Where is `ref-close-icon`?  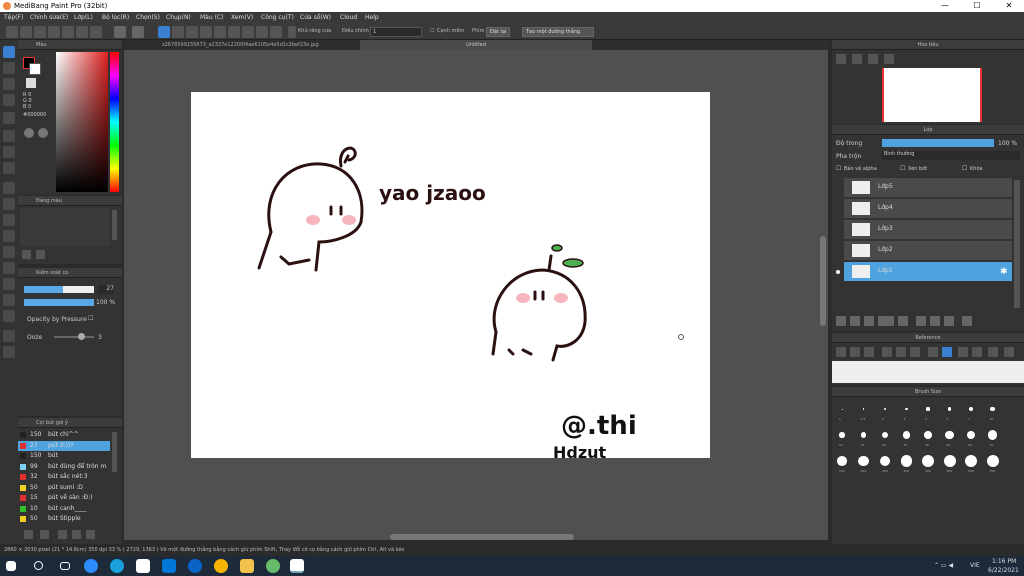
ref-close-icon is located at coordinates (869, 352).